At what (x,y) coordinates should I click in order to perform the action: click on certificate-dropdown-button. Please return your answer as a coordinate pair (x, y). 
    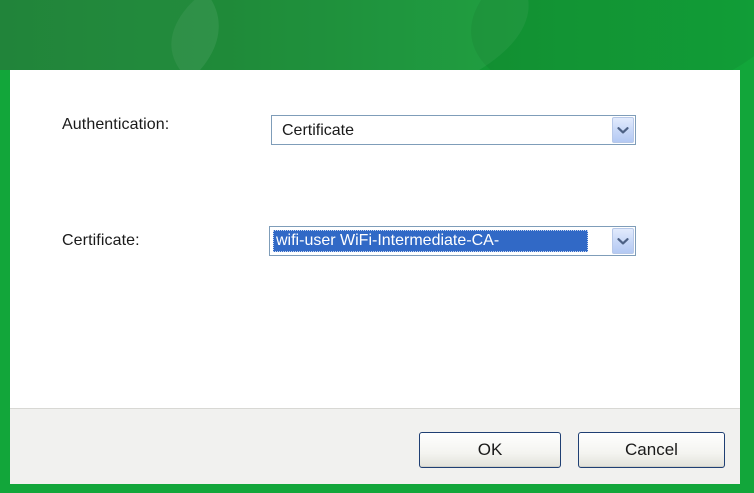
    Looking at the image, I should click on (623, 241).